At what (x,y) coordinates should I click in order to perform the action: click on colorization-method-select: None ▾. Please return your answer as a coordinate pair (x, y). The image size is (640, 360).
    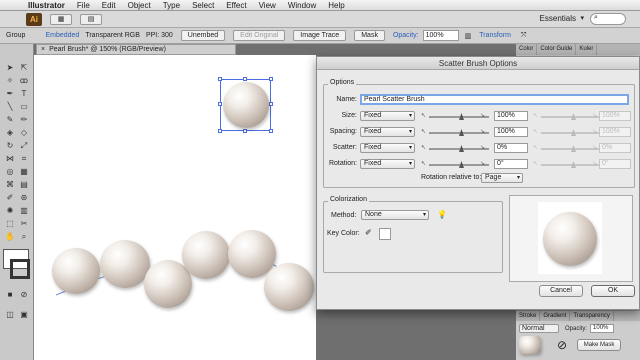
    Looking at the image, I should click on (395, 215).